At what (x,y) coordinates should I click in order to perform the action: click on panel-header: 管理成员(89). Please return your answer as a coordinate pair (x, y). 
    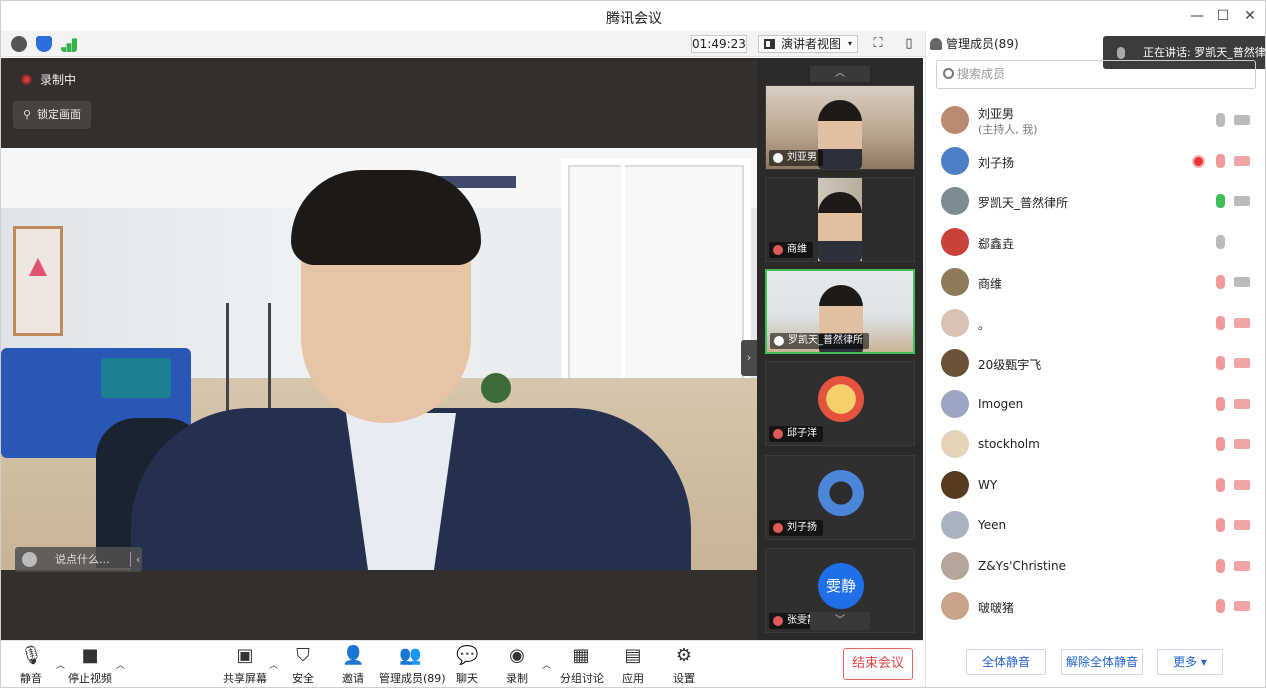
    Looking at the image, I should click on (974, 43).